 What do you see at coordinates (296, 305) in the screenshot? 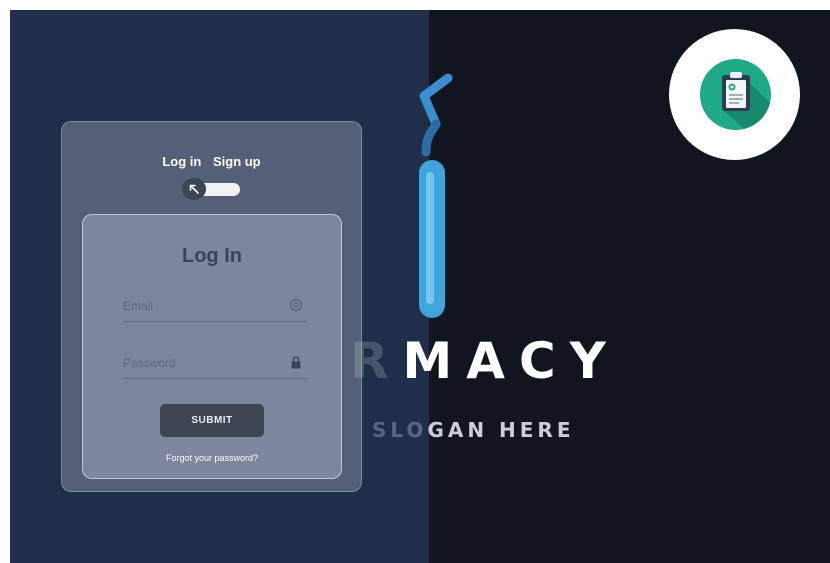
I see `at-sign-icon` at bounding box center [296, 305].